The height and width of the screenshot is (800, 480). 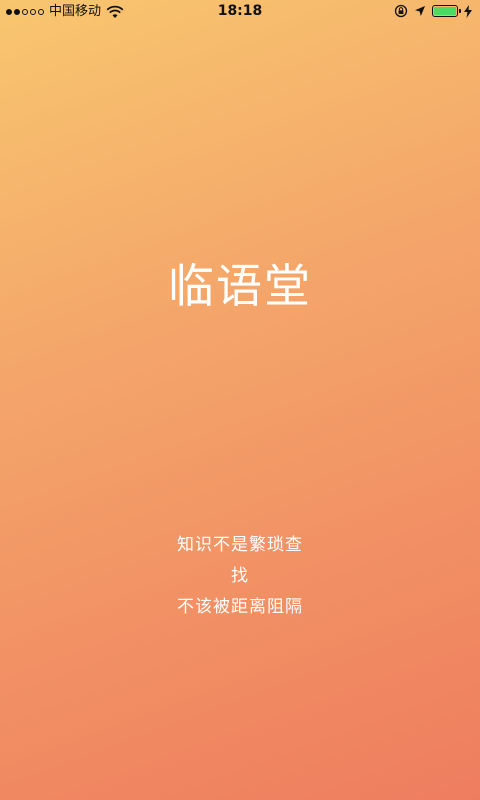 I want to click on battery-level, so click(x=445, y=11).